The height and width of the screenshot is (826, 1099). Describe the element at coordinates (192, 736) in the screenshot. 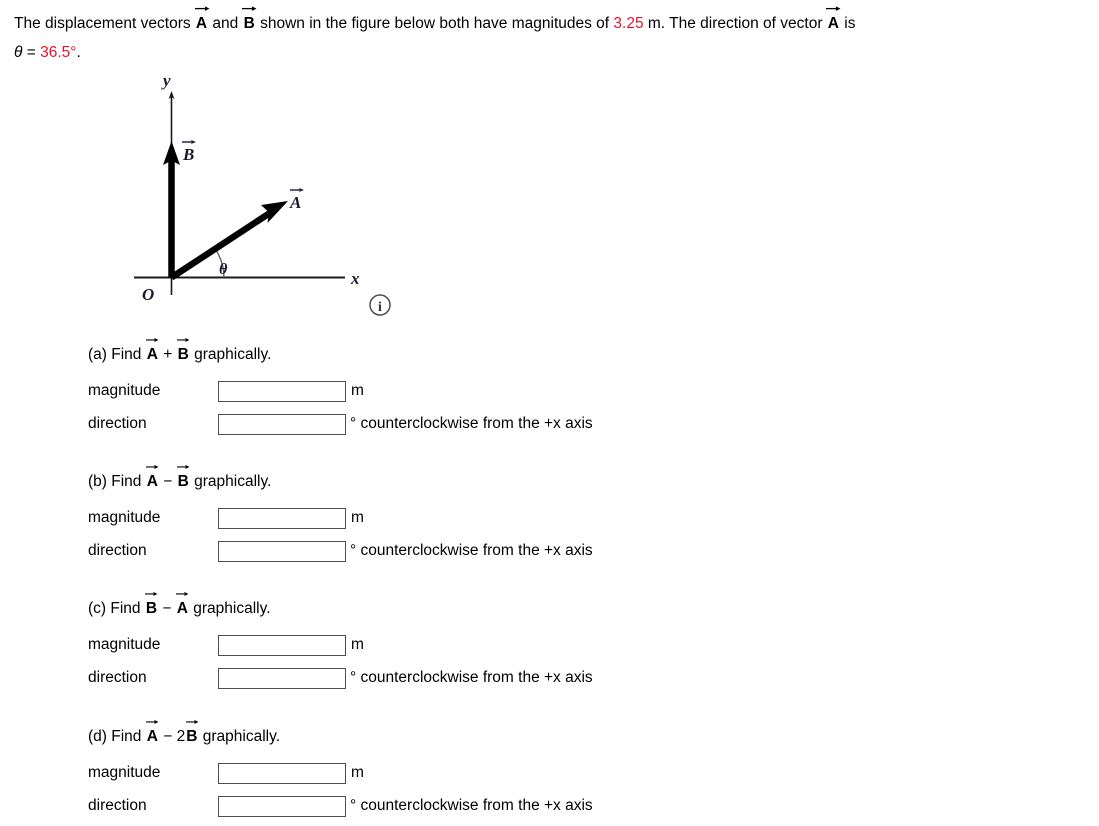

I see `part-d-operand-2-letter: B` at that location.